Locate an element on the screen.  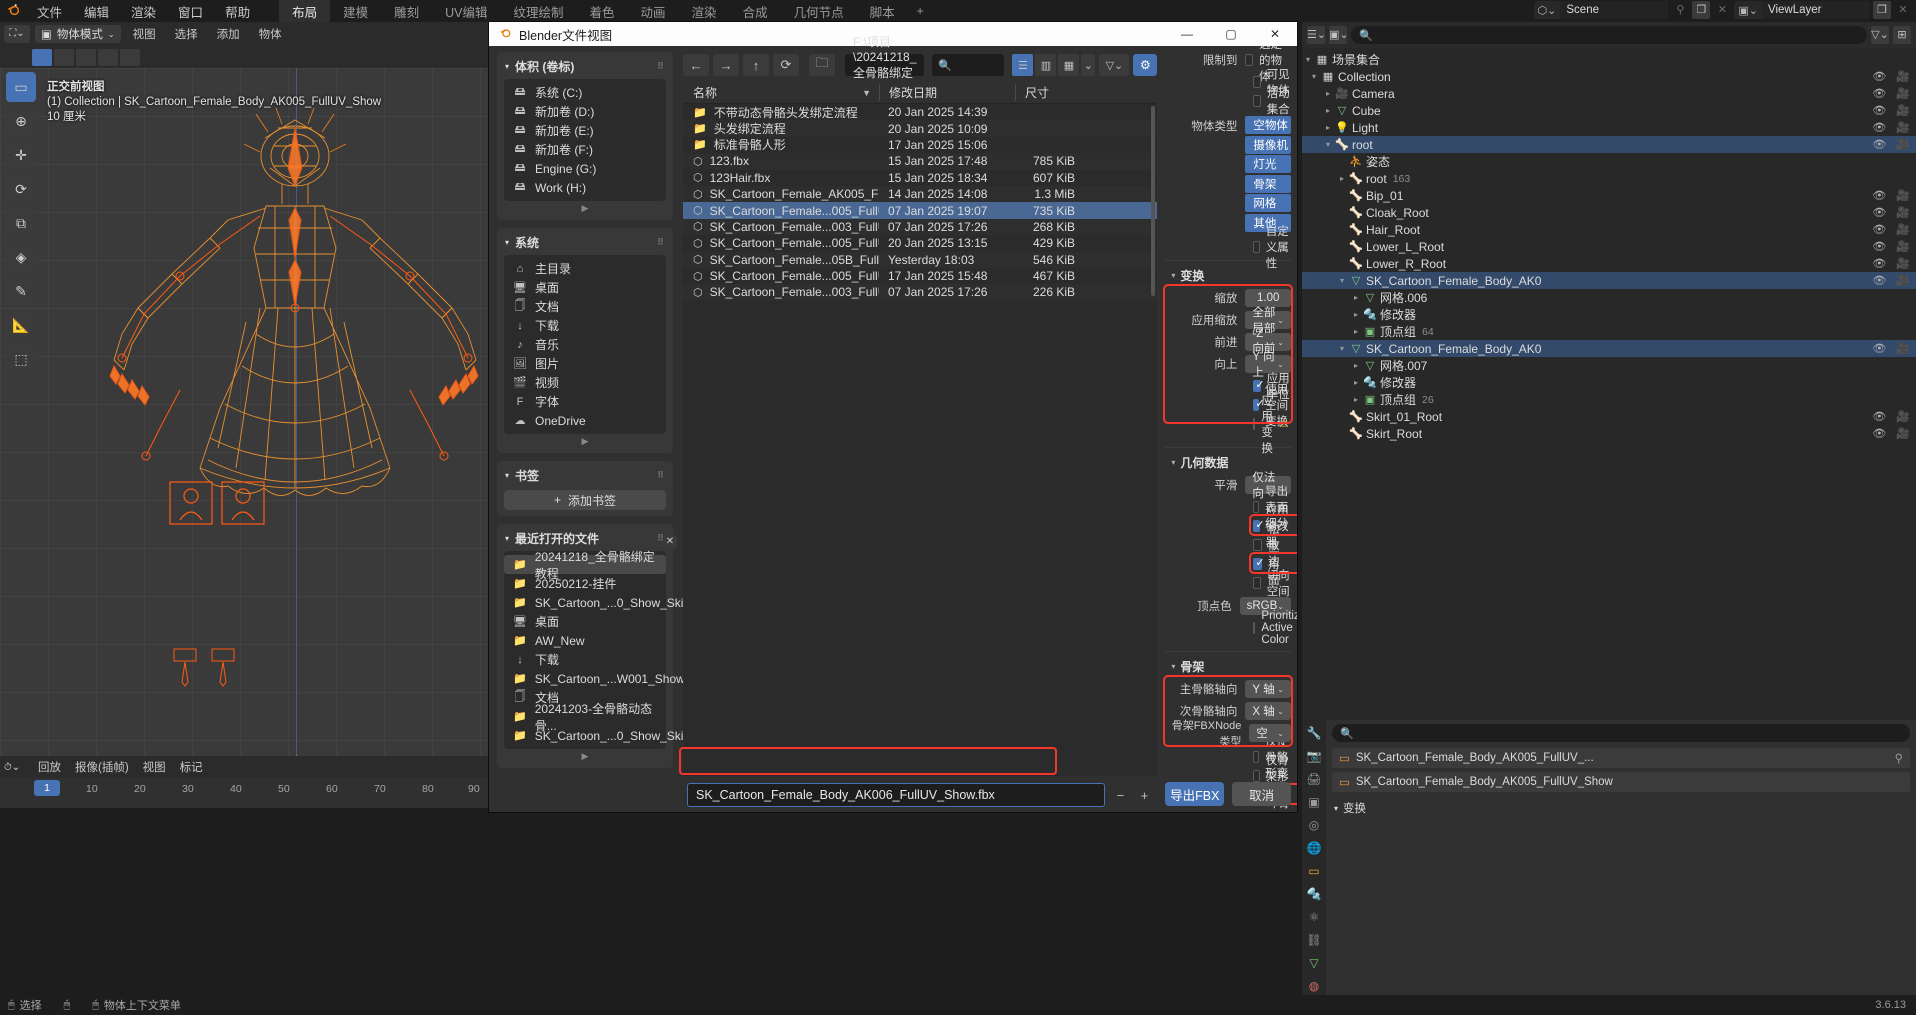
outliner-row-4: ▾ 🦴 root 👁 🎥 is located at coordinates (1609, 144).